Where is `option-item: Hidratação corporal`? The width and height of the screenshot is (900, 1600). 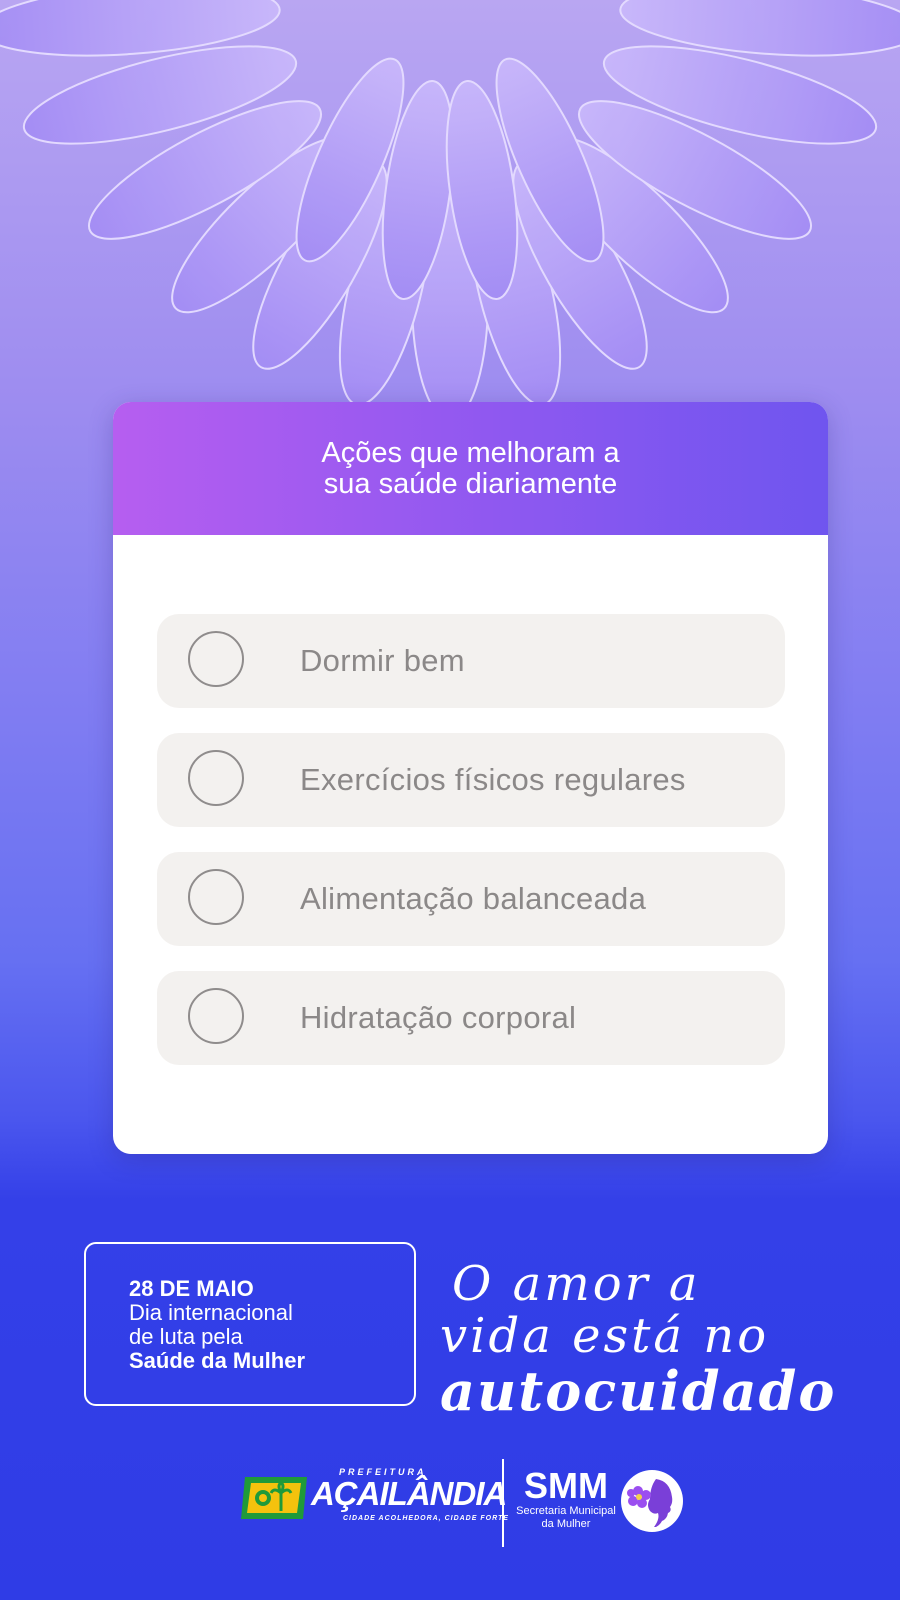 option-item: Hidratação corporal is located at coordinates (471, 1018).